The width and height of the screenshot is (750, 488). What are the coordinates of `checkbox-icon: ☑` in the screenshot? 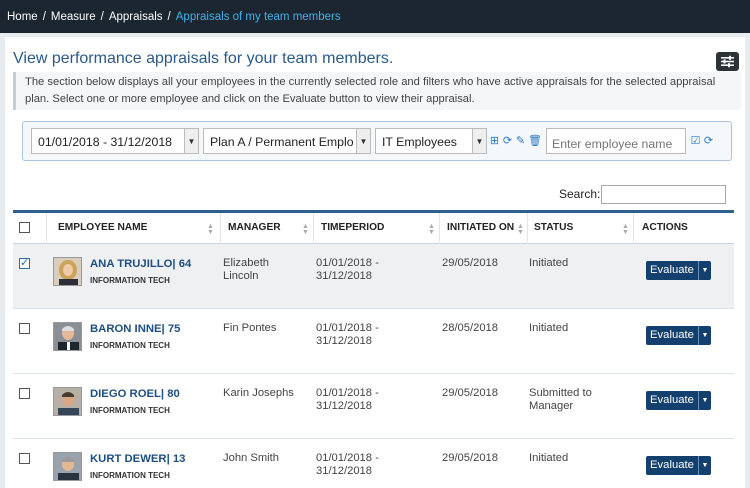 It's located at (695, 141).